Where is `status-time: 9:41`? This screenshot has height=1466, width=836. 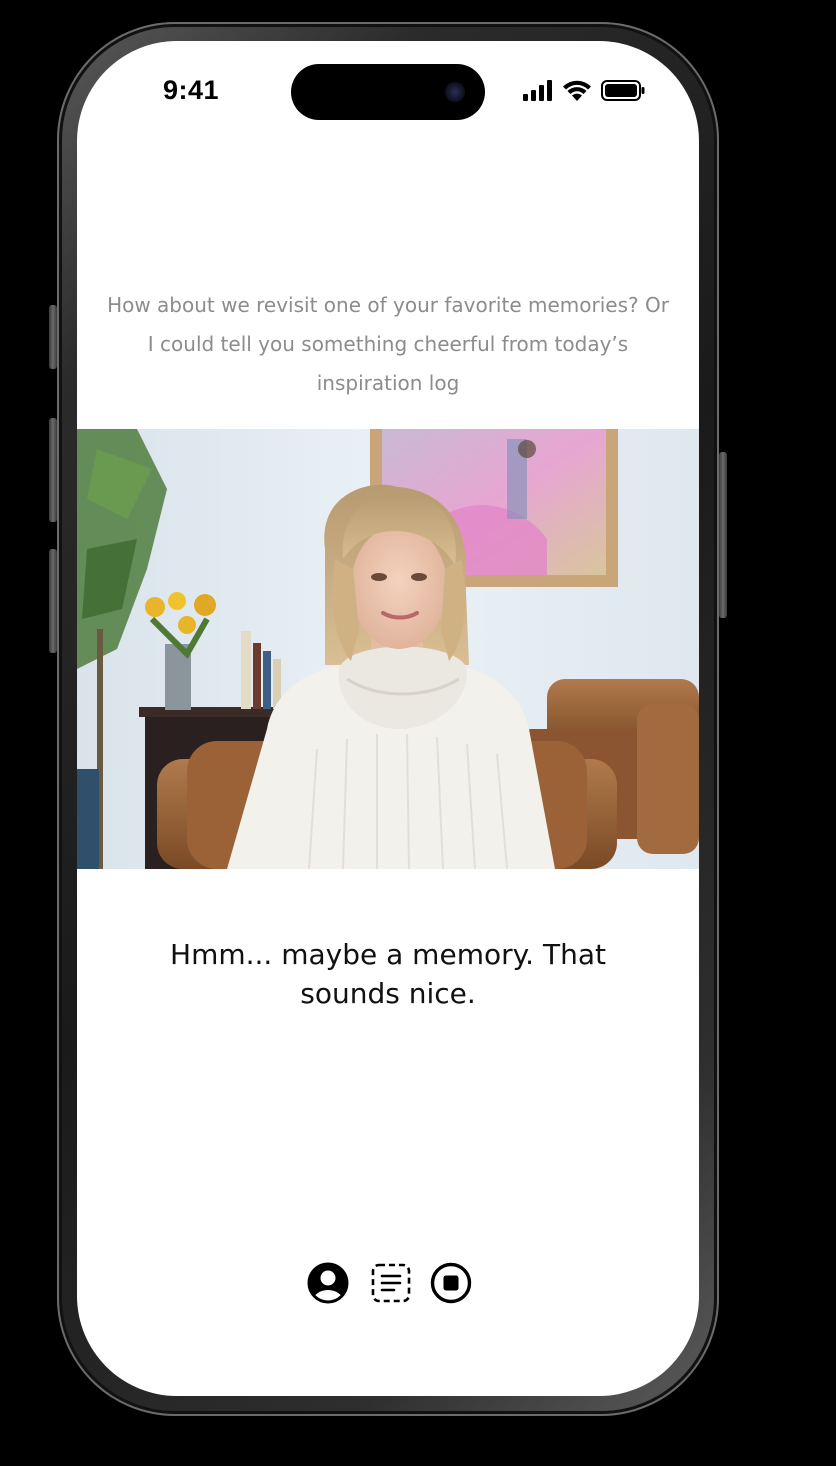
status-time: 9:41 is located at coordinates (191, 90).